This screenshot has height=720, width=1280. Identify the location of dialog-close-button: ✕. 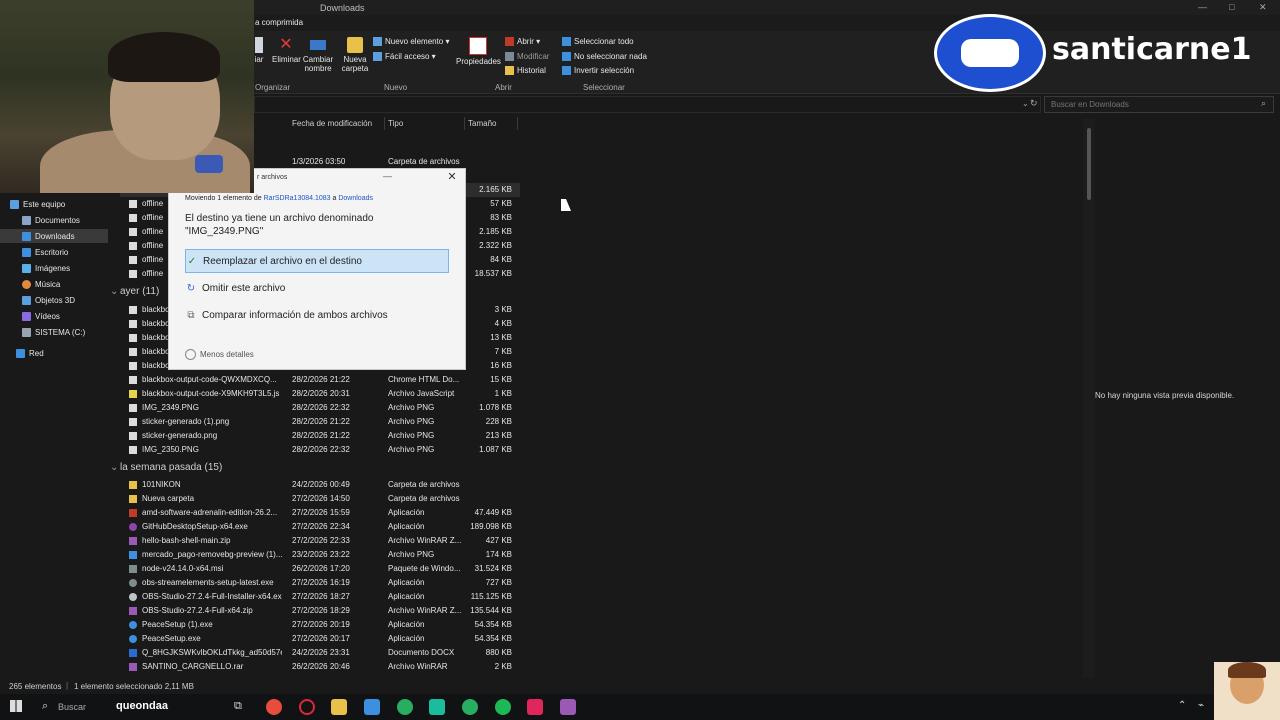
(452, 177).